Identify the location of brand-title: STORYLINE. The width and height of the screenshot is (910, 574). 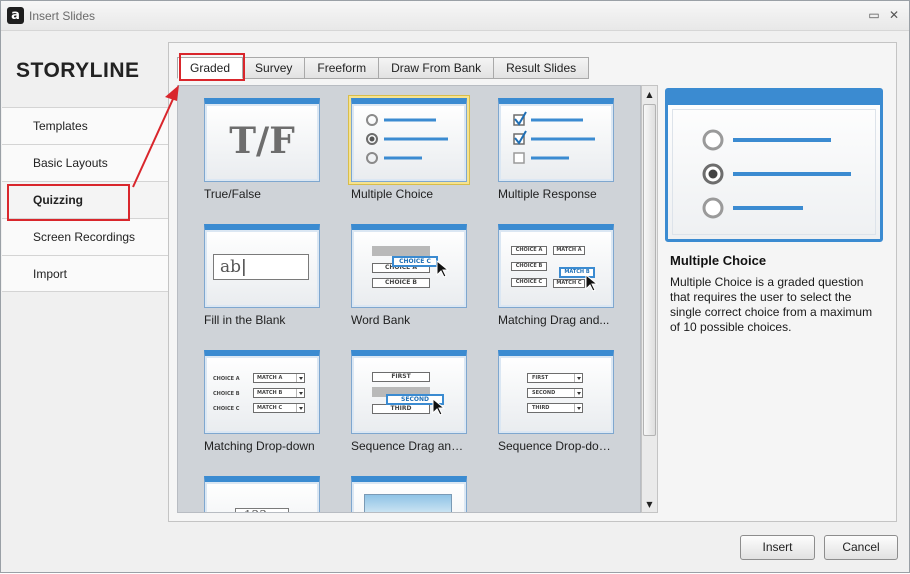
(78, 70).